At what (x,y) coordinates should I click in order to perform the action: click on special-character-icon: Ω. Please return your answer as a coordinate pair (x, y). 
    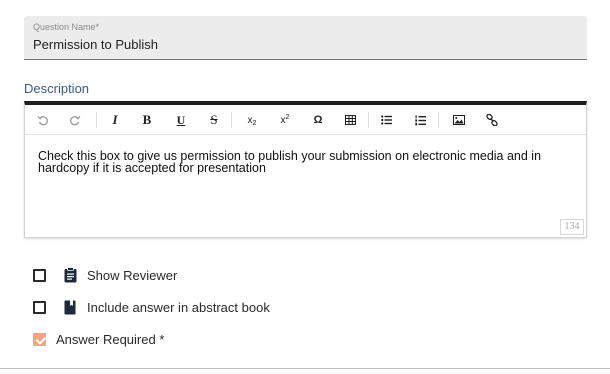
    Looking at the image, I should click on (318, 120).